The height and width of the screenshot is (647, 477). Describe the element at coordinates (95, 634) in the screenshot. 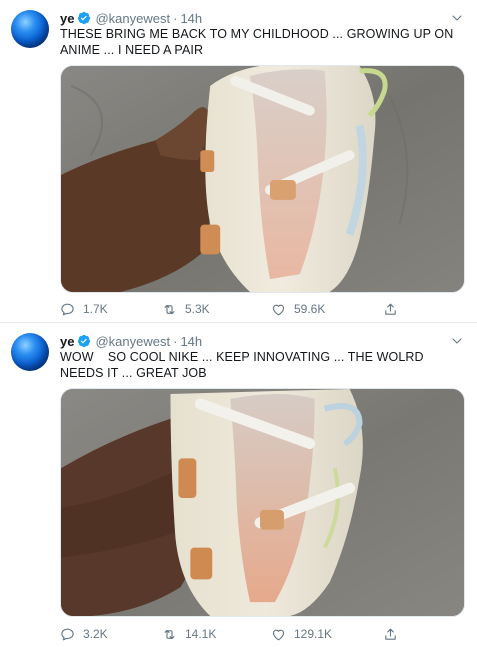

I see `reply-count: 3.2K` at that location.